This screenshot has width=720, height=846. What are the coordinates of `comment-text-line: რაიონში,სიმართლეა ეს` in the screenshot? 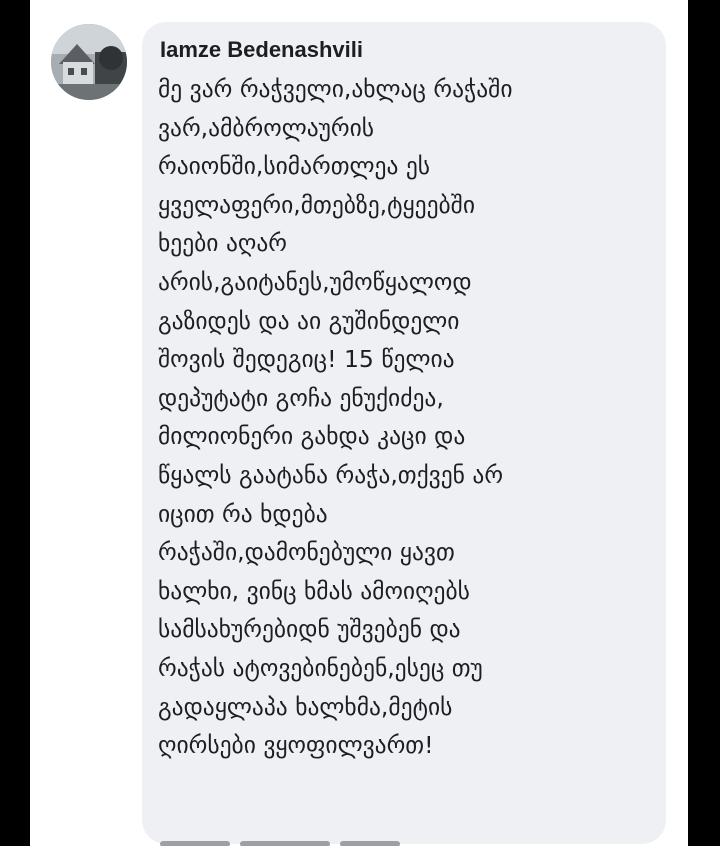 It's located at (294, 166).